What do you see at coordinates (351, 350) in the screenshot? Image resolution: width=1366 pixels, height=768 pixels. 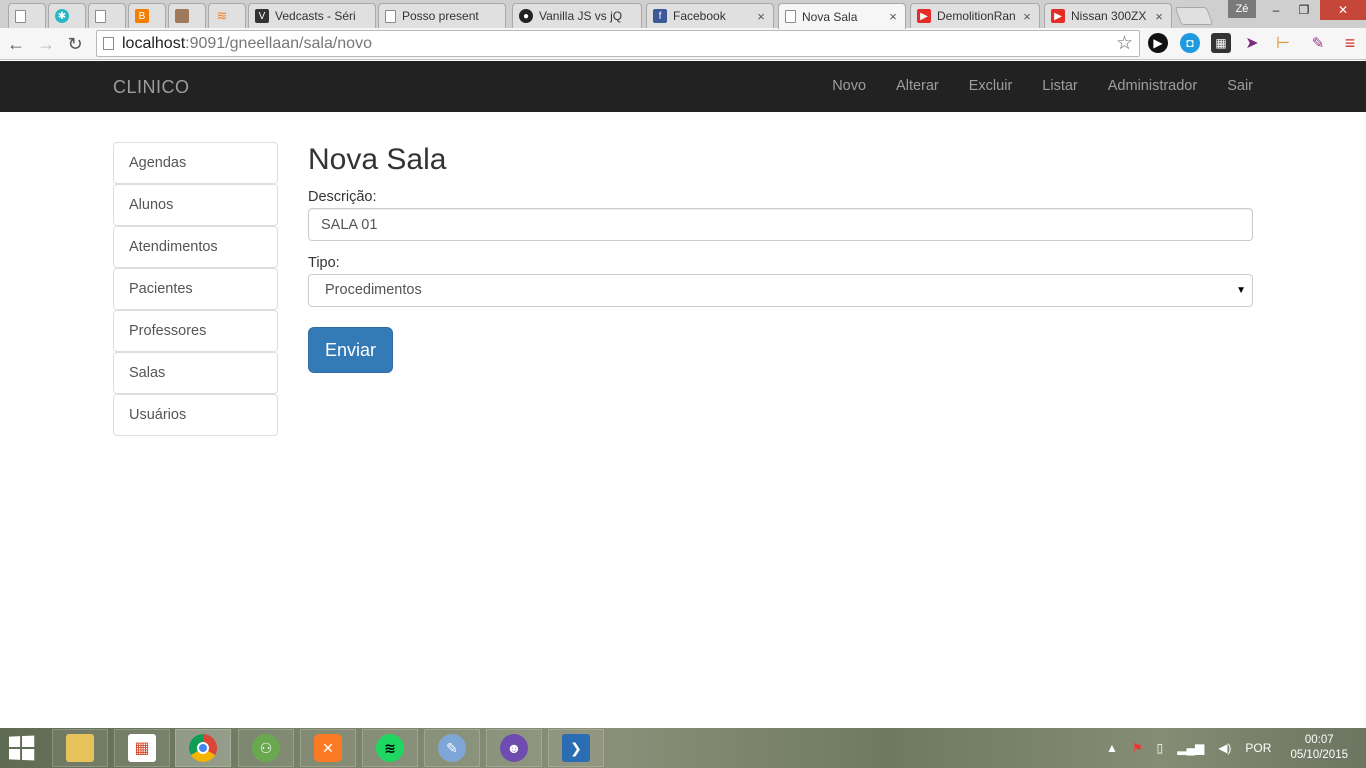 I see `enviar-button: Enviar` at bounding box center [351, 350].